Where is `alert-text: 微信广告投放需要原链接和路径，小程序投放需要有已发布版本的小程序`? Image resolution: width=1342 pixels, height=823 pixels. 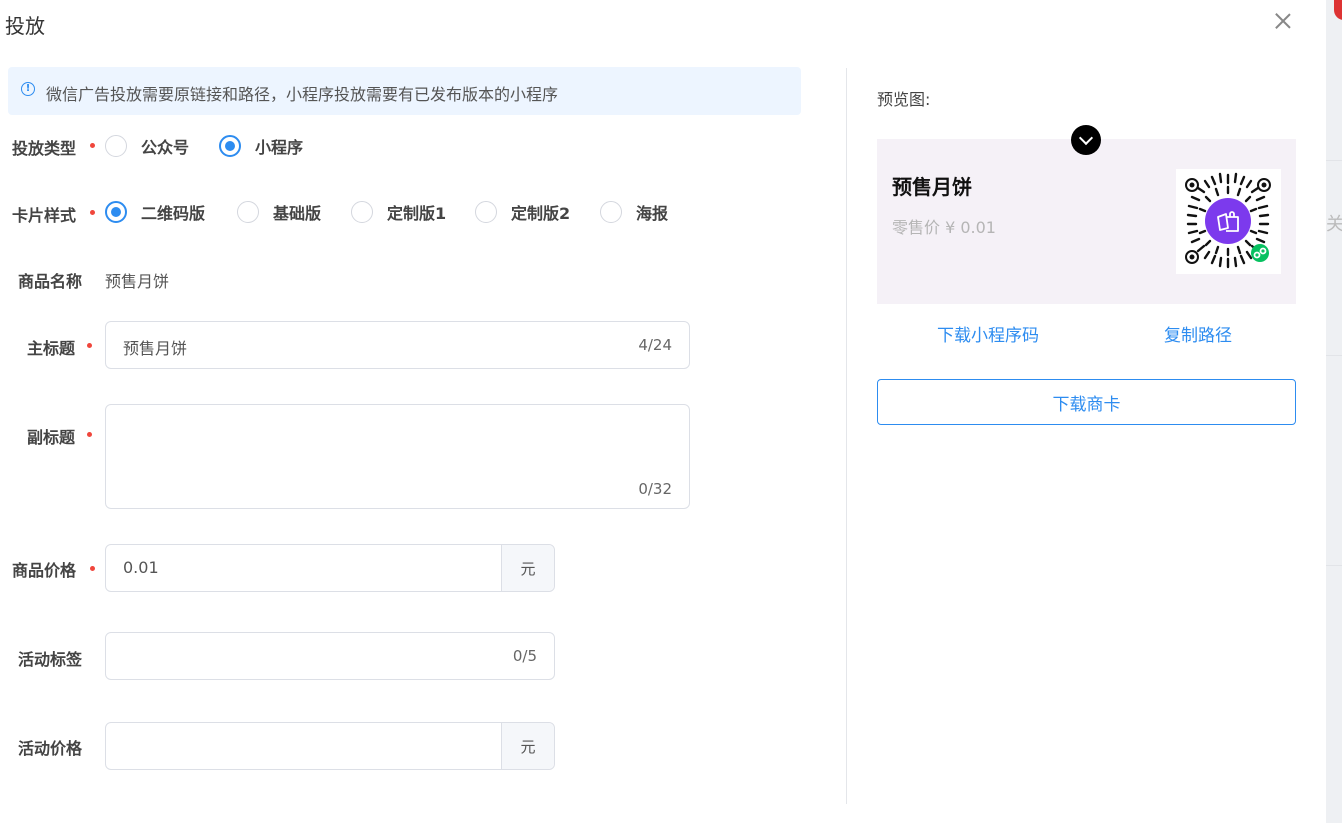
alert-text: 微信广告投放需要原链接和路径，小程序投放需要有已发布版本的小程序 is located at coordinates (302, 94).